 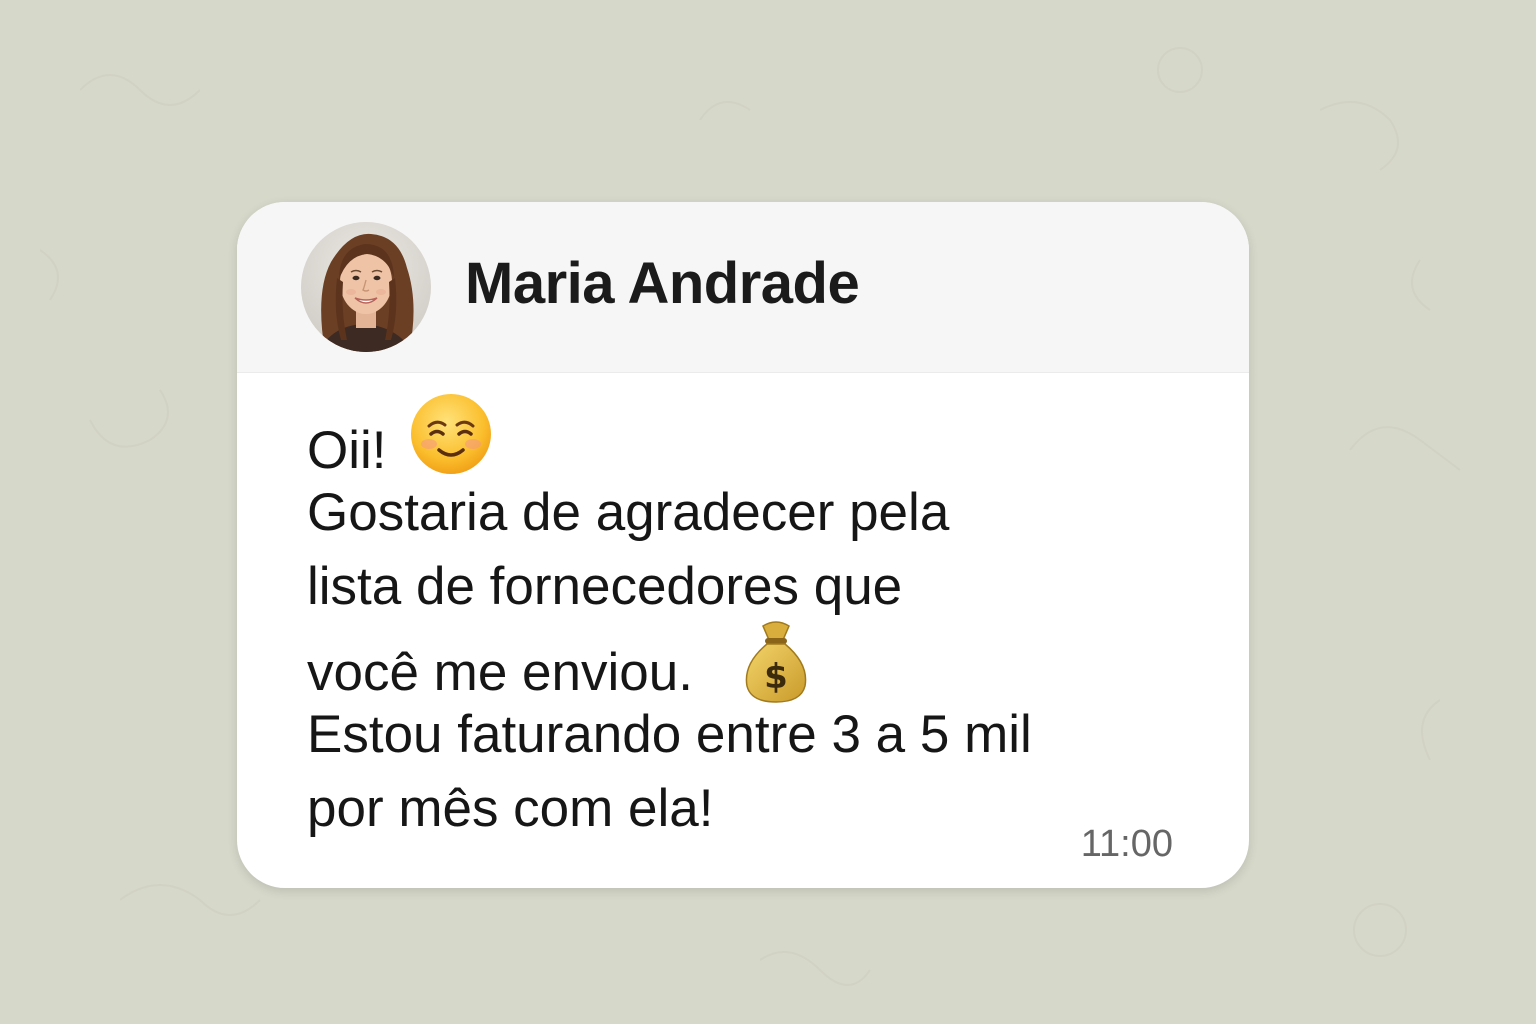 I want to click on message-line: lista de fornecedores que, so click(x=757, y=587).